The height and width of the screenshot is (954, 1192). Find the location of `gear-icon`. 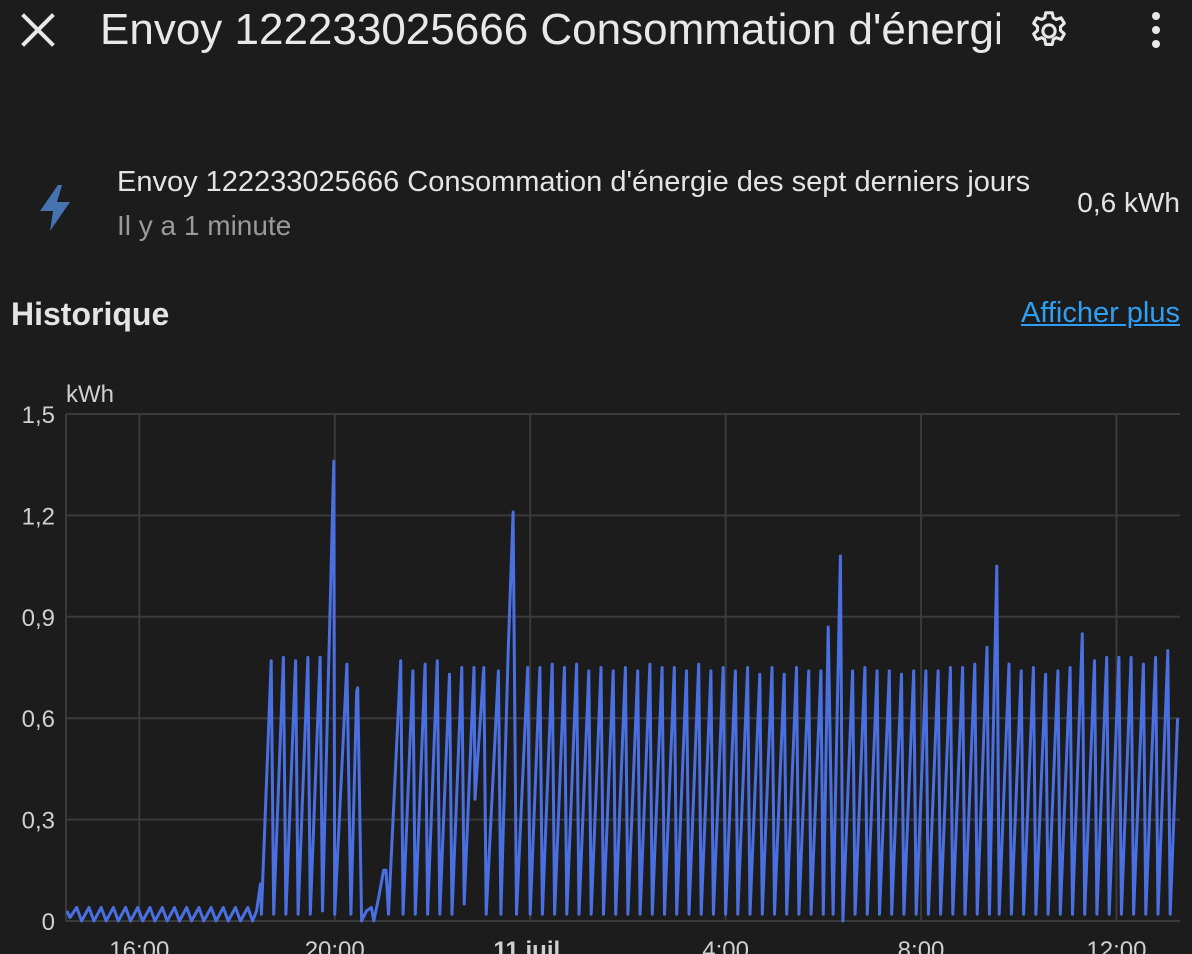

gear-icon is located at coordinates (1049, 28).